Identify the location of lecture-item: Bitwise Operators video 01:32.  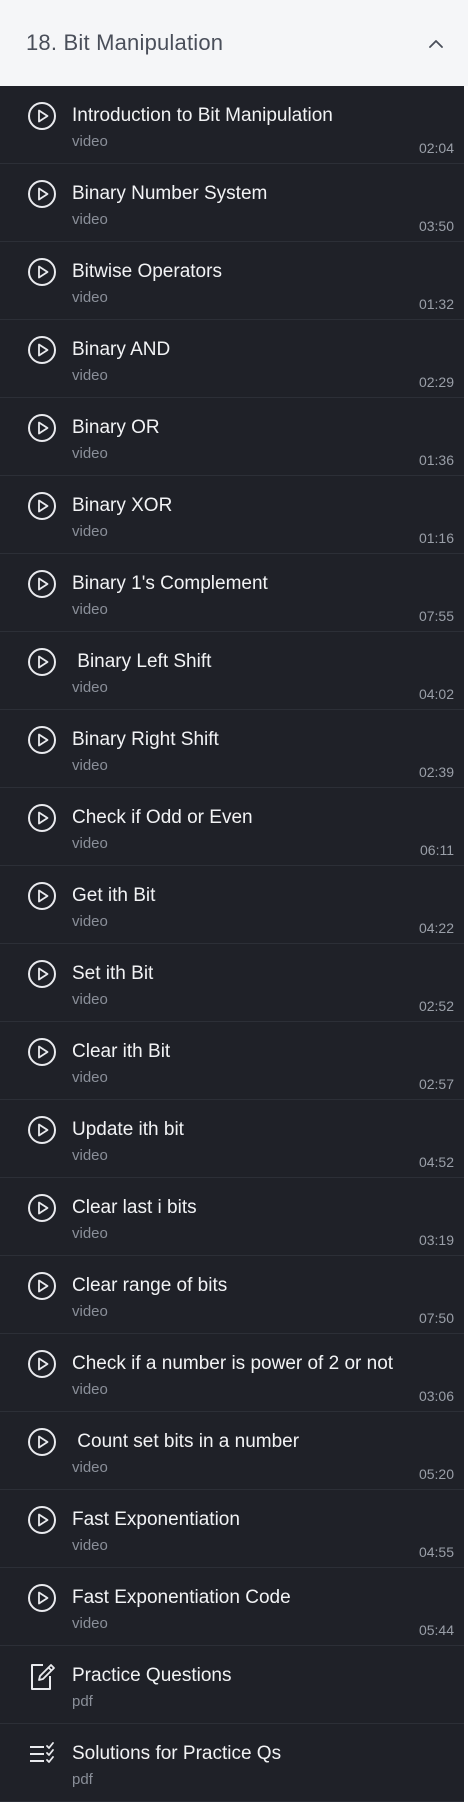
(232, 281).